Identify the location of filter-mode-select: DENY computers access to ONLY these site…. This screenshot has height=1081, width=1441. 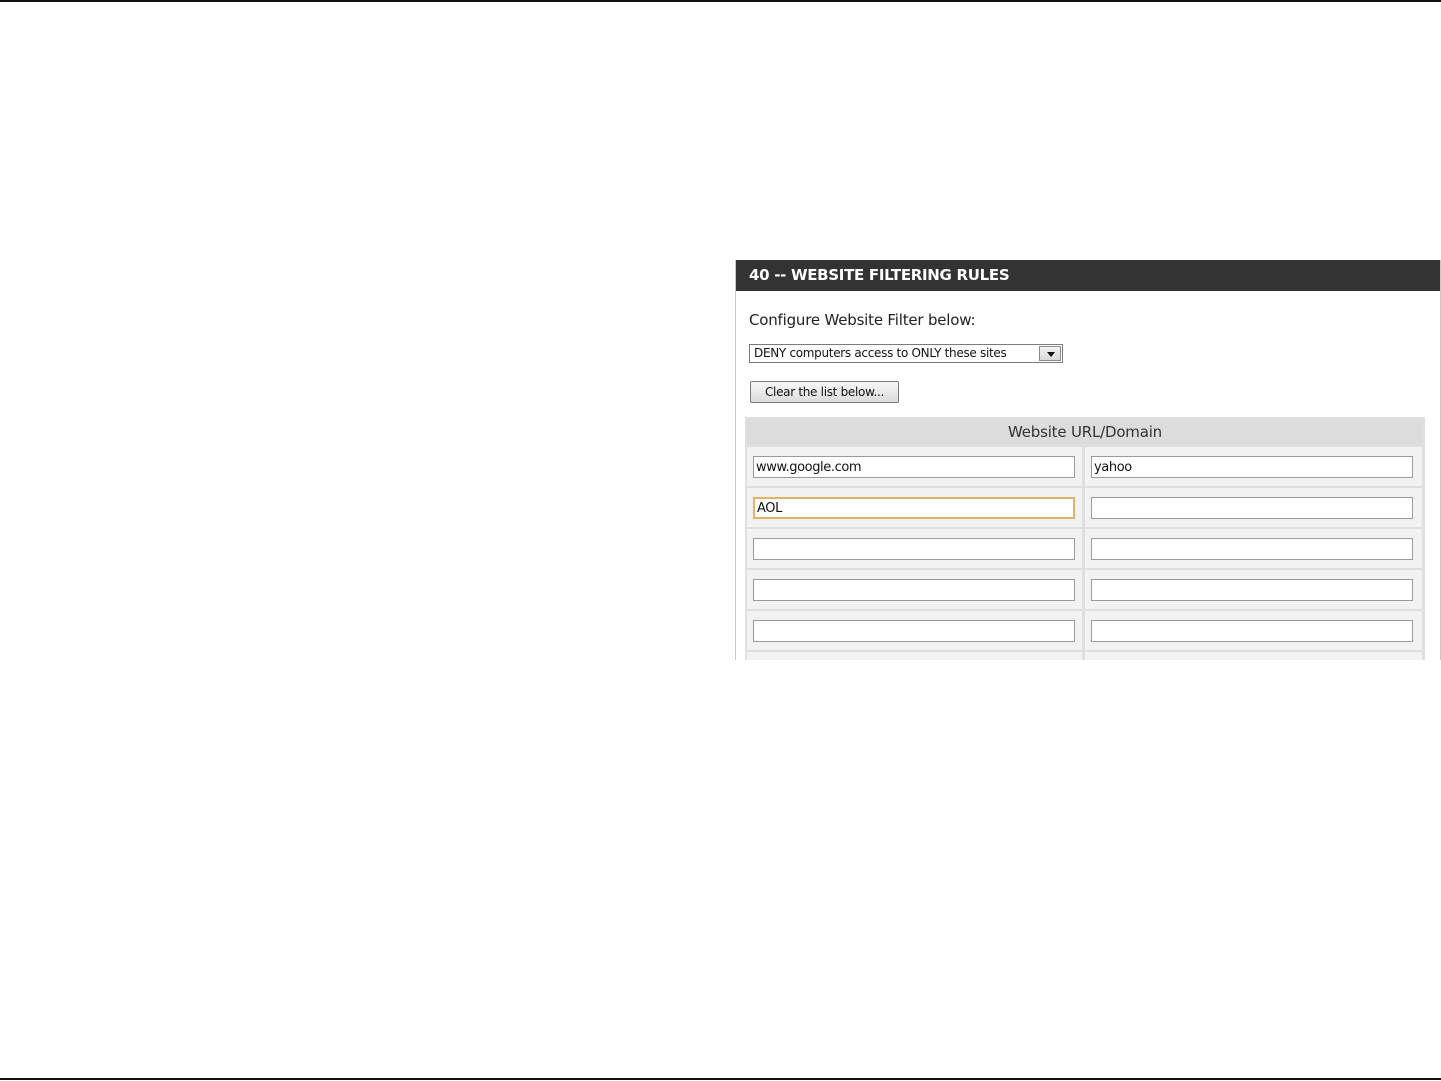
(906, 353).